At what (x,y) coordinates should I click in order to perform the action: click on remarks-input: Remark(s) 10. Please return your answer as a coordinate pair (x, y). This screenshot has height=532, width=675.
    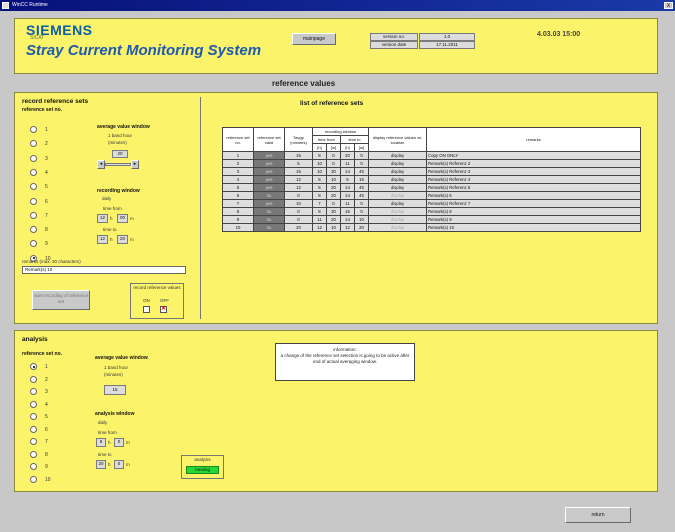
    Looking at the image, I should click on (104, 270).